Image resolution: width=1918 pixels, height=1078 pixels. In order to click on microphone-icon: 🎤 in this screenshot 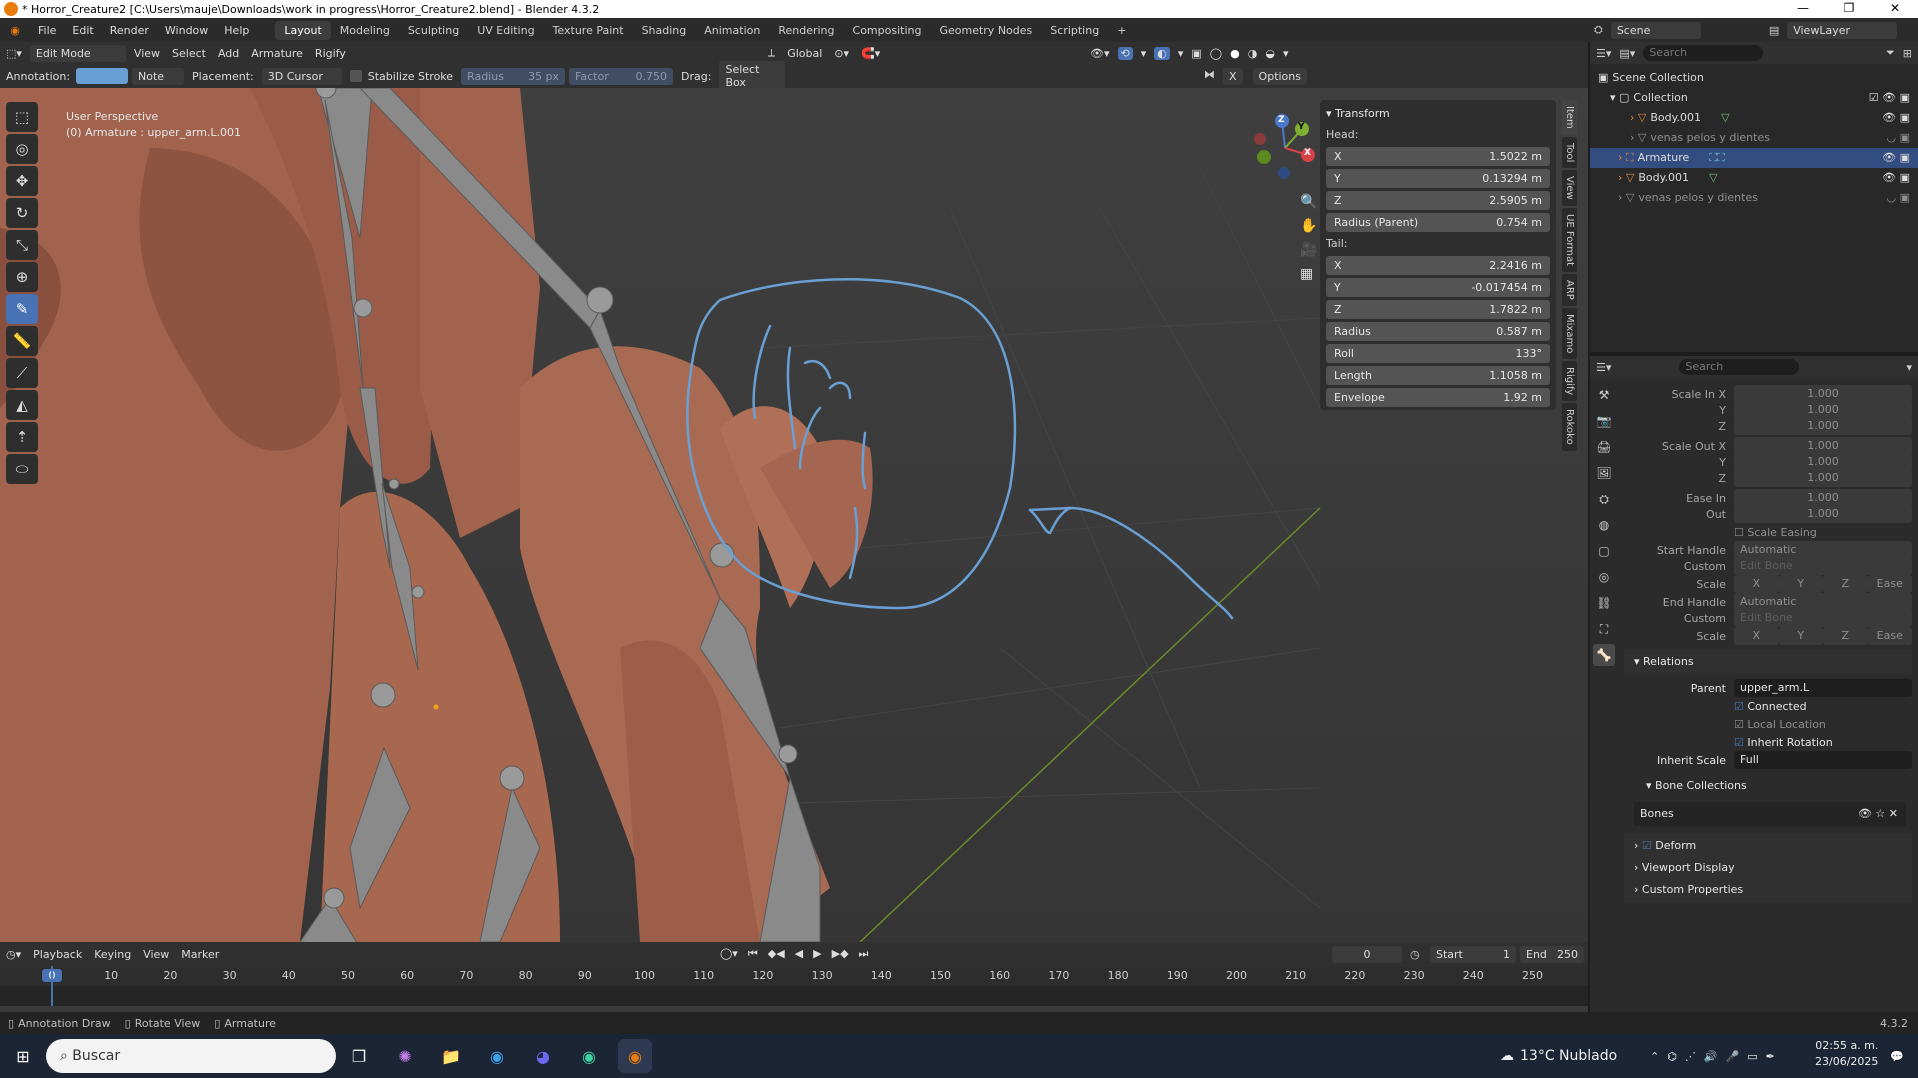, I will do `click(1733, 1056)`.